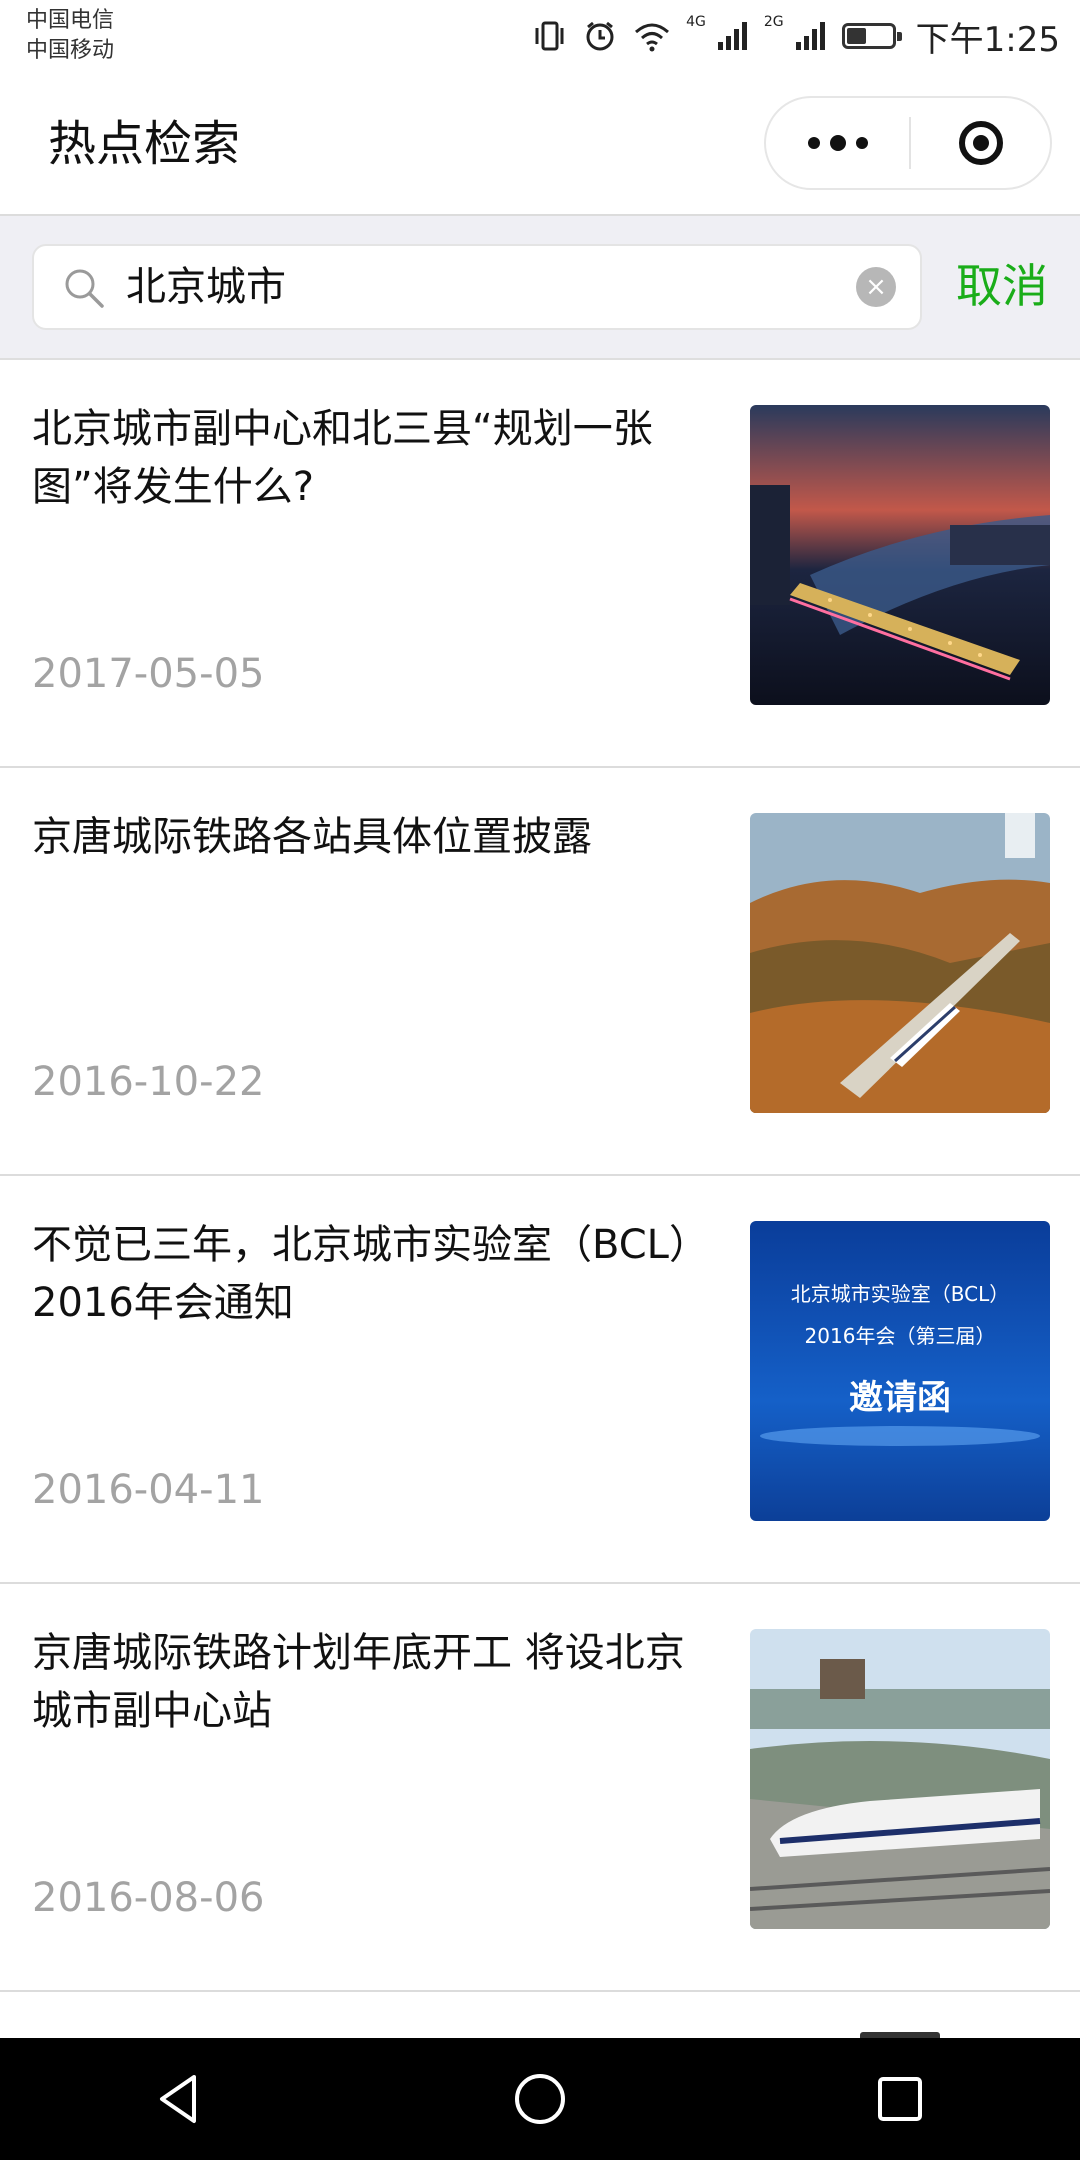 The image size is (1080, 2160). What do you see at coordinates (540, 144) in the screenshot?
I see `title-bar: 热点检索` at bounding box center [540, 144].